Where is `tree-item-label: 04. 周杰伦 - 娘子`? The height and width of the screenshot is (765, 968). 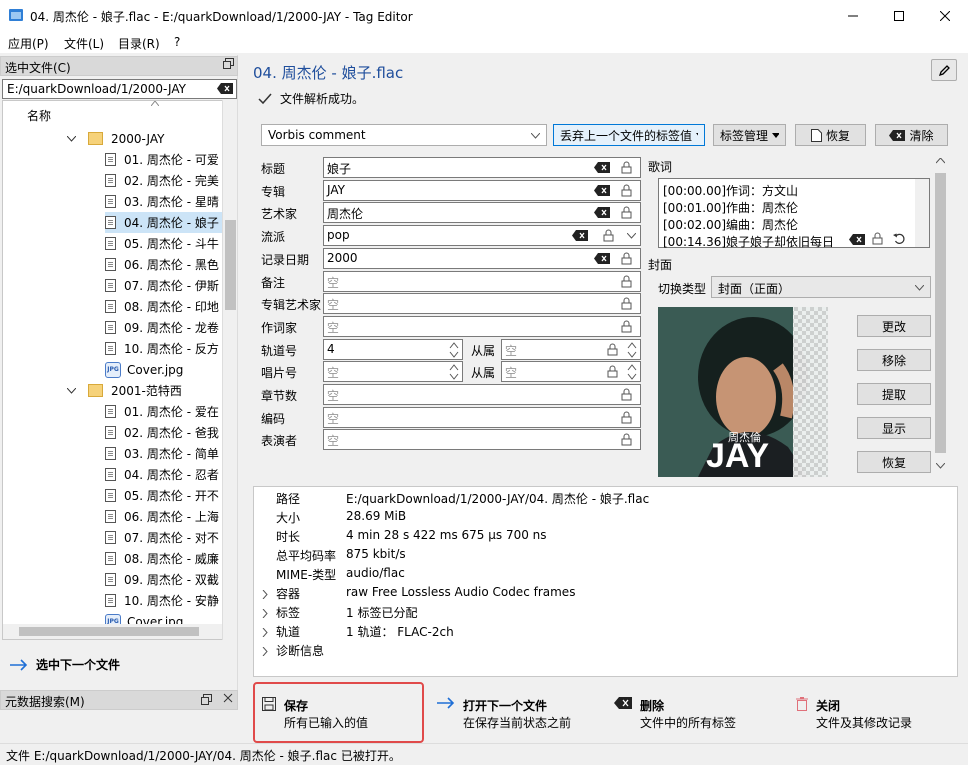 tree-item-label: 04. 周杰伦 - 娘子 is located at coordinates (171, 223).